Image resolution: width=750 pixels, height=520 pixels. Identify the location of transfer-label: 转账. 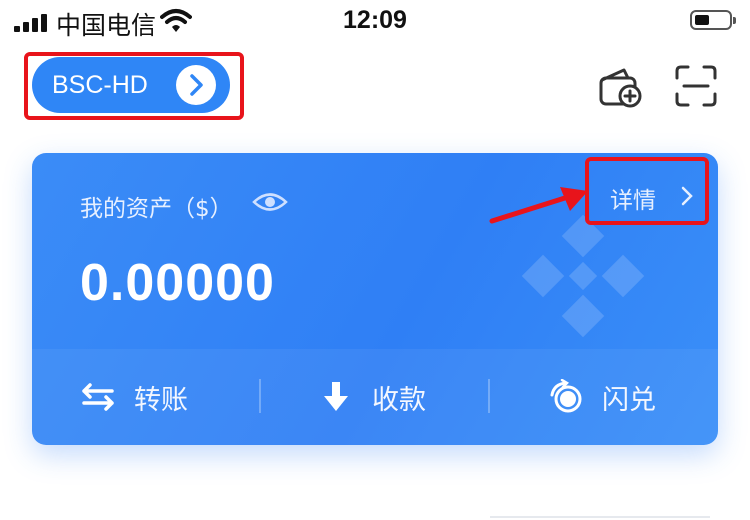
(161, 400).